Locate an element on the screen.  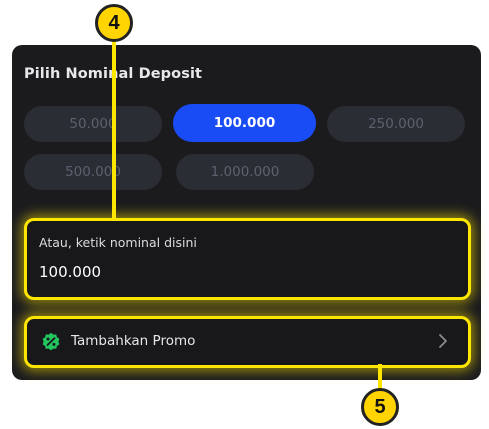
amount-chip-100000: 100.000 is located at coordinates (244, 123).